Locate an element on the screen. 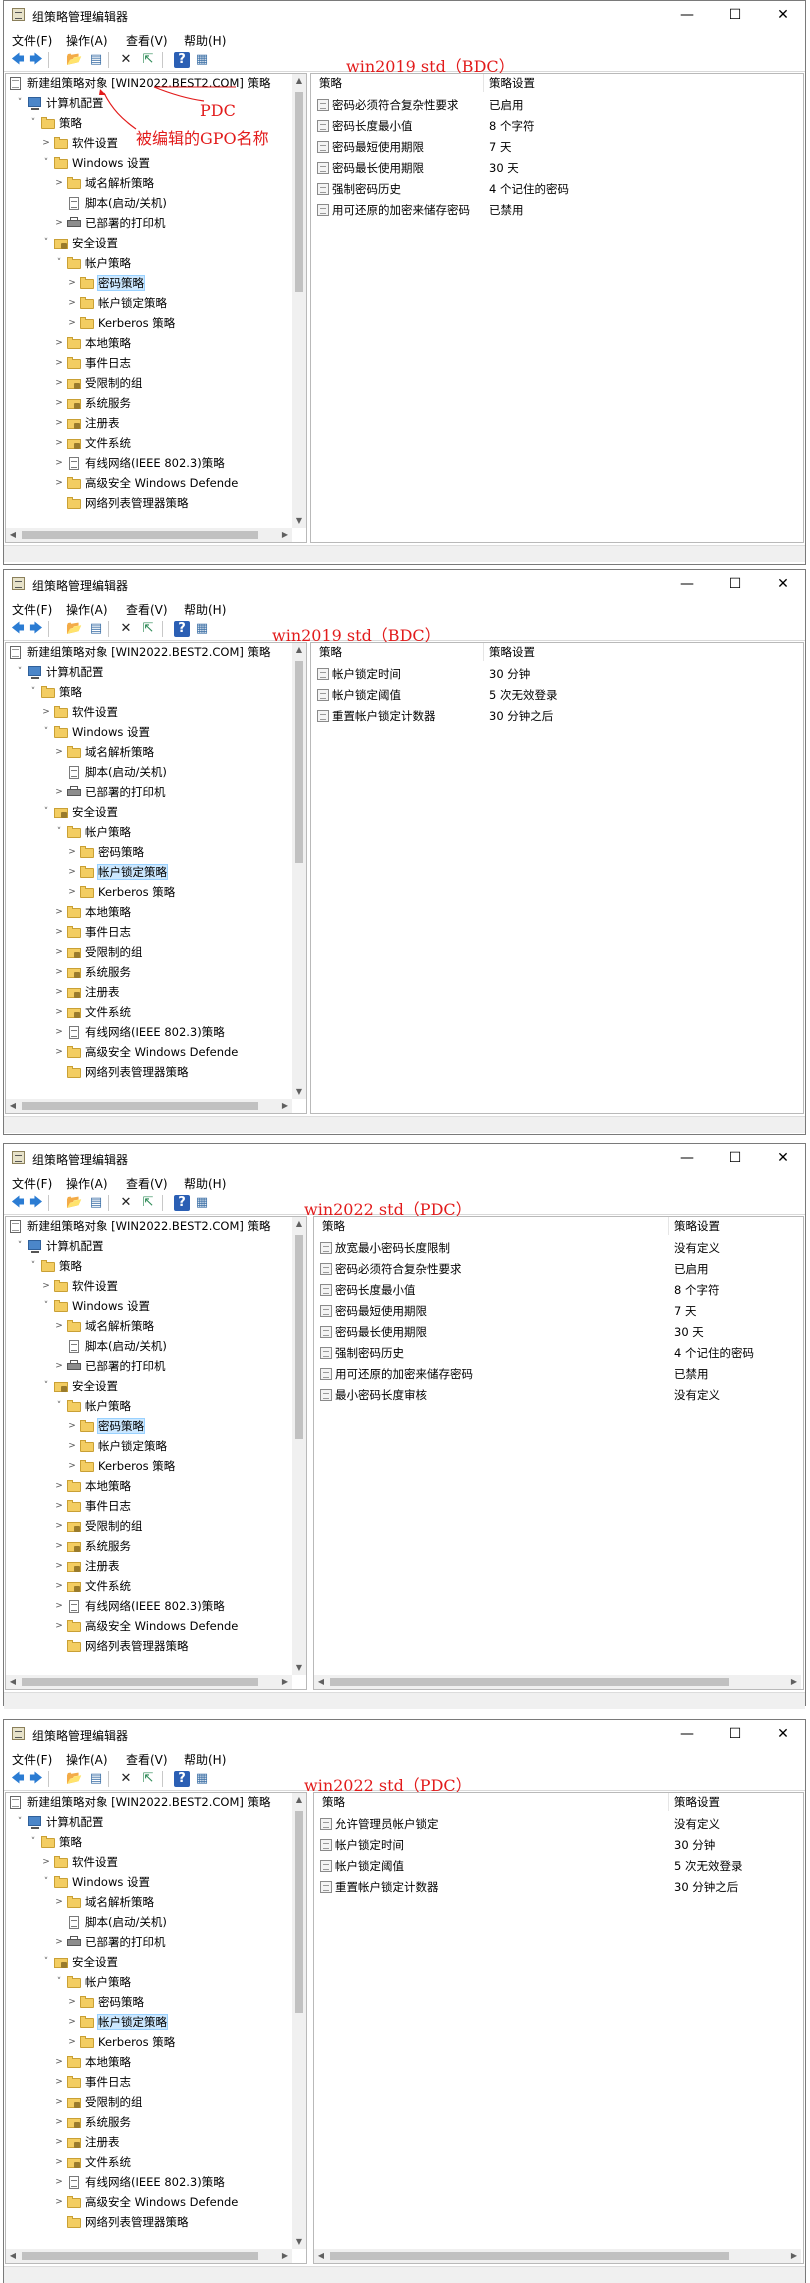  tree-item: > 本地策略 is located at coordinates (91, 1486).